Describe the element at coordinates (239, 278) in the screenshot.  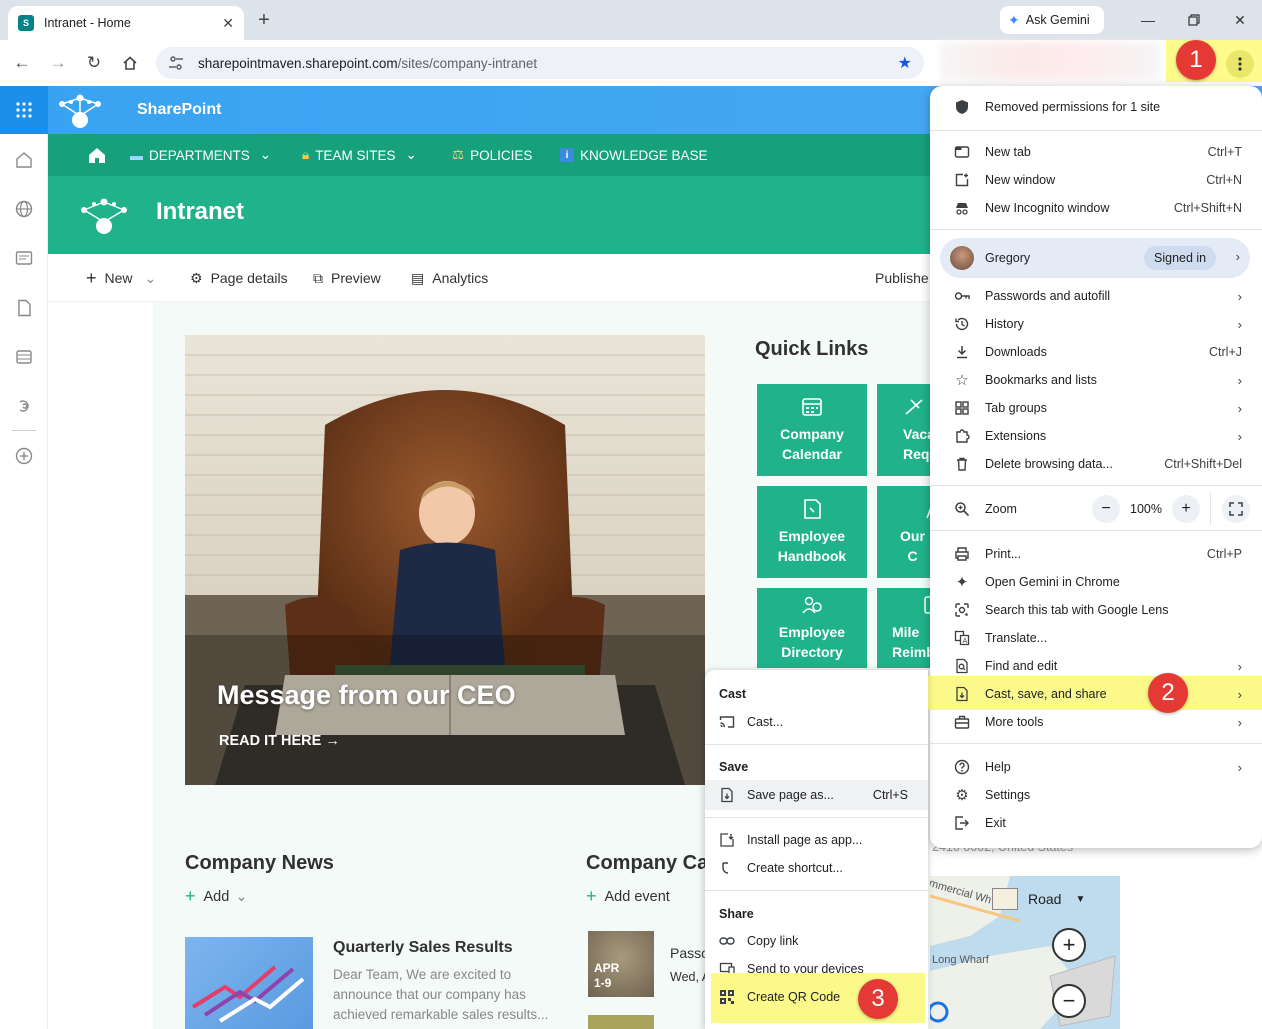
I see `page-details-command: ⚙ Page details` at that location.